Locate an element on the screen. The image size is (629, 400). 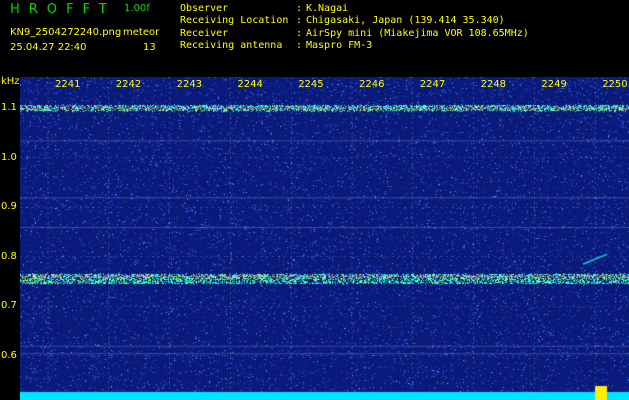
app-version: 1.00f is located at coordinates (137, 8).